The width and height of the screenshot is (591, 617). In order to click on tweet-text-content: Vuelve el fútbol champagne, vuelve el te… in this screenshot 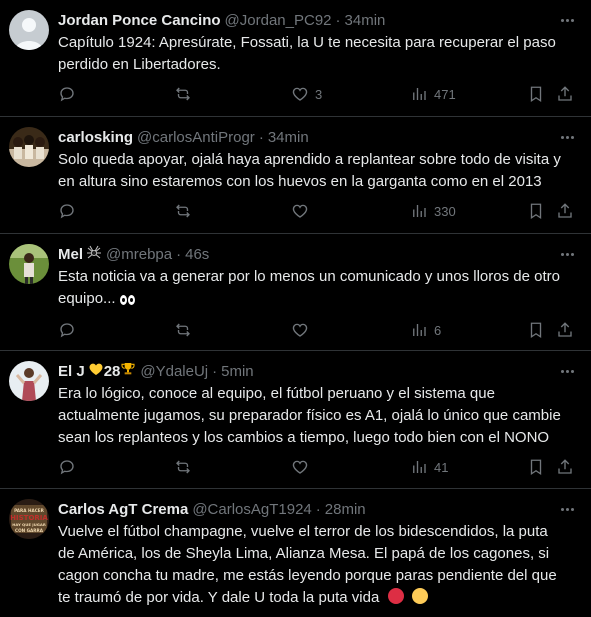, I will do `click(307, 564)`.